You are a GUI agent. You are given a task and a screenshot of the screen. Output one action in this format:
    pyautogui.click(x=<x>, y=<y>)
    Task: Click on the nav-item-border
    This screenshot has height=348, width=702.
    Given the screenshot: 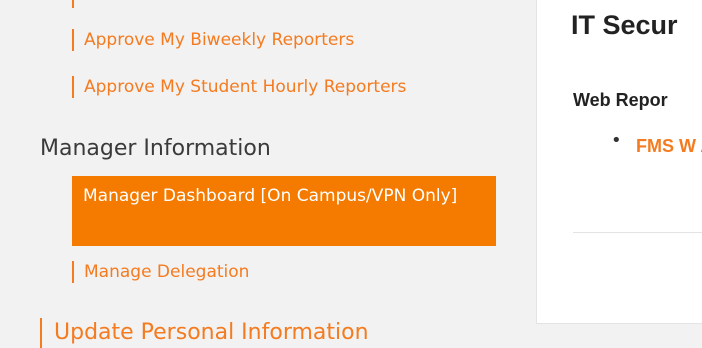 What is the action you would take?
    pyautogui.click(x=73, y=4)
    